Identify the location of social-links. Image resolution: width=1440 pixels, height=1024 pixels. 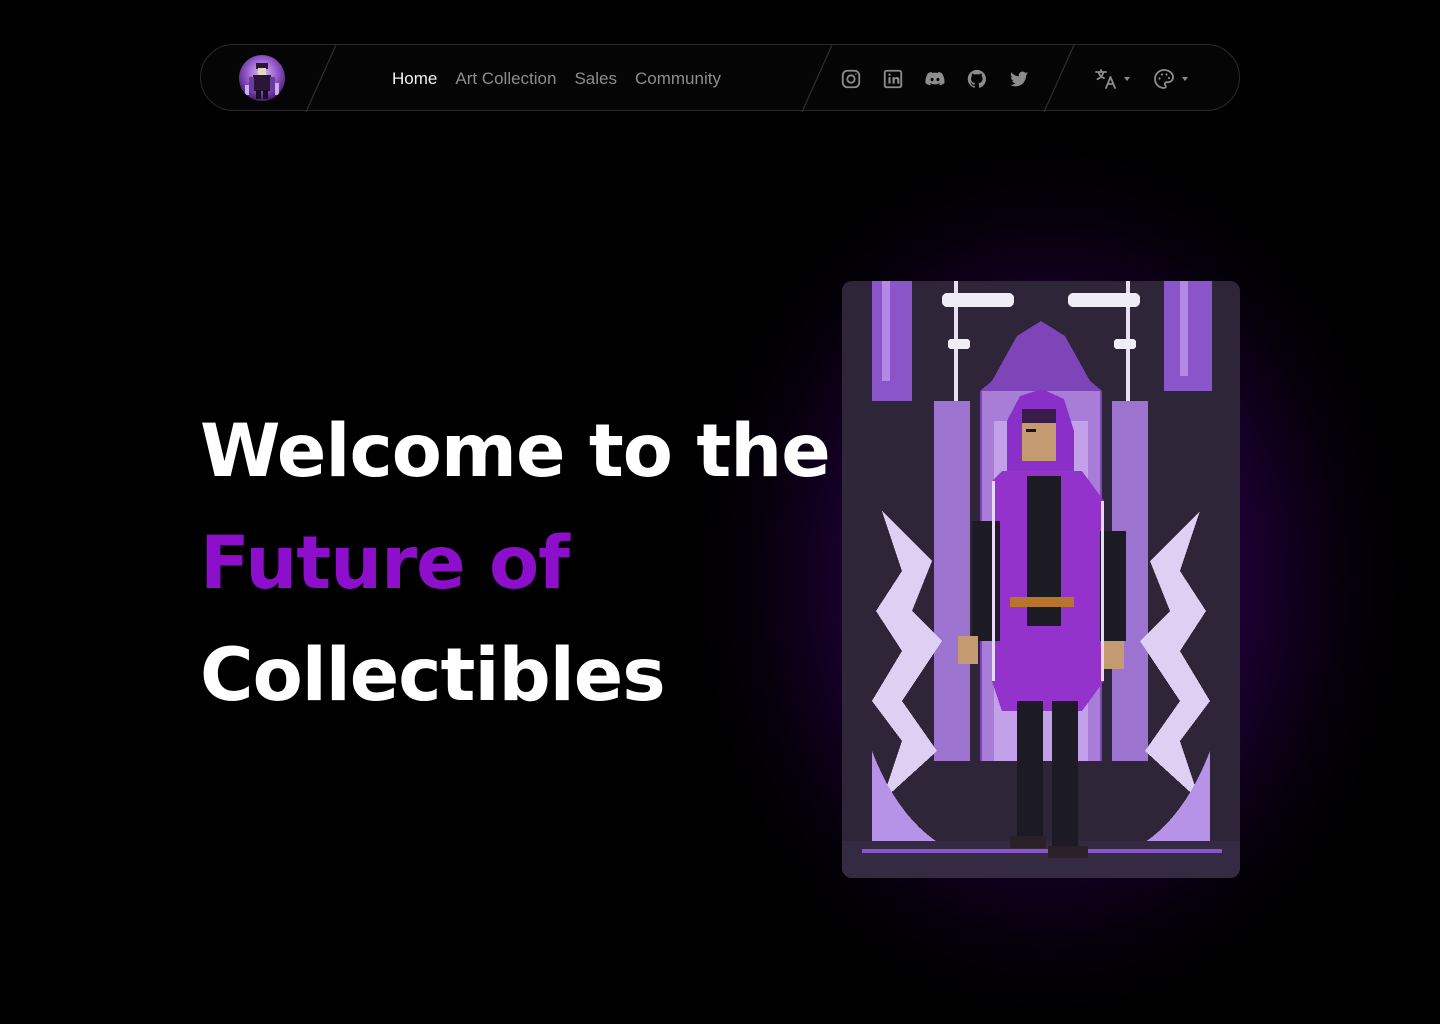
(935, 78).